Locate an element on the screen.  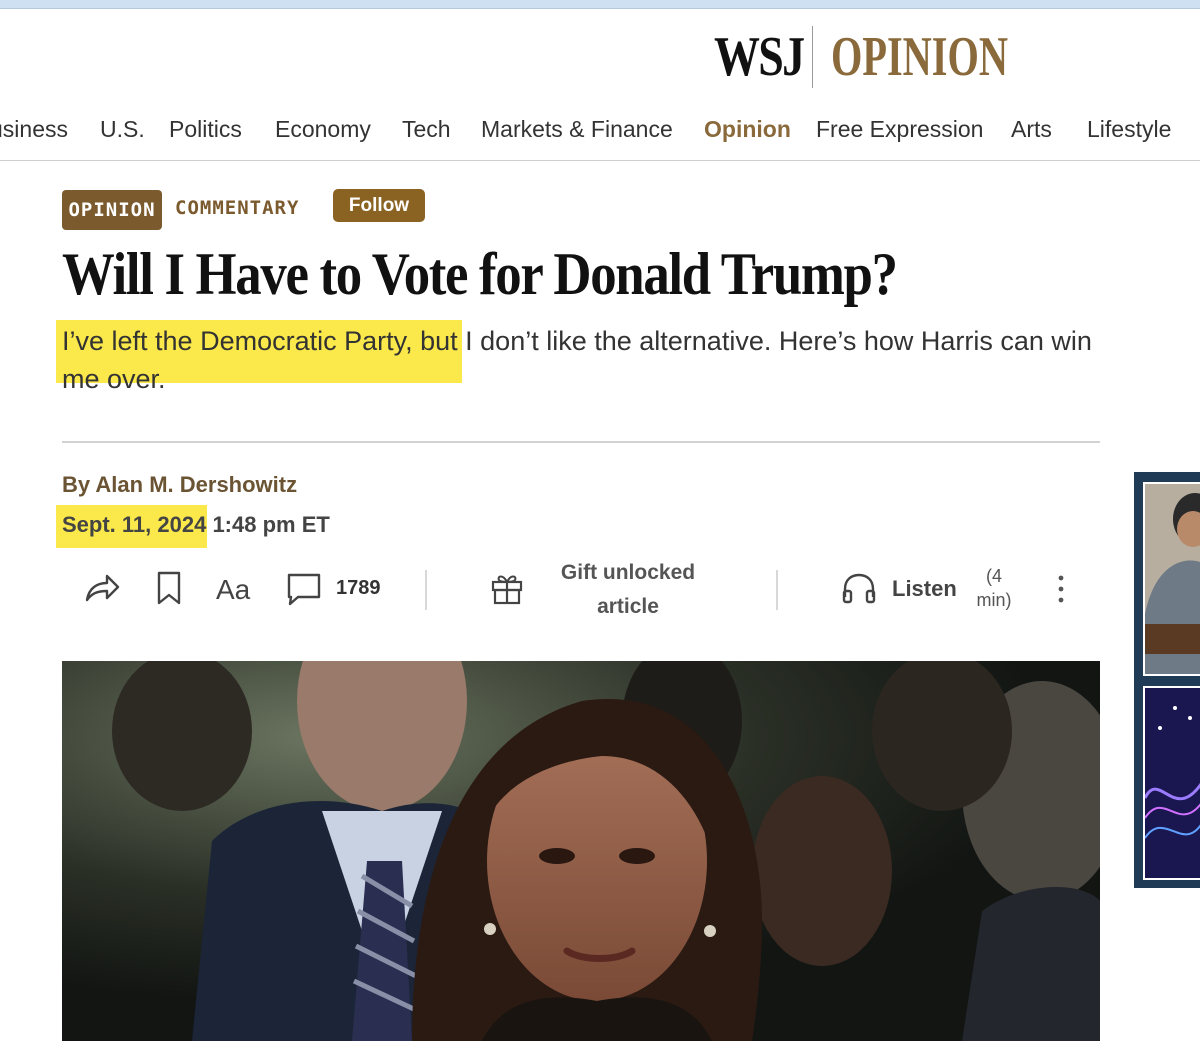
comment-count: 1789 is located at coordinates (358, 588).